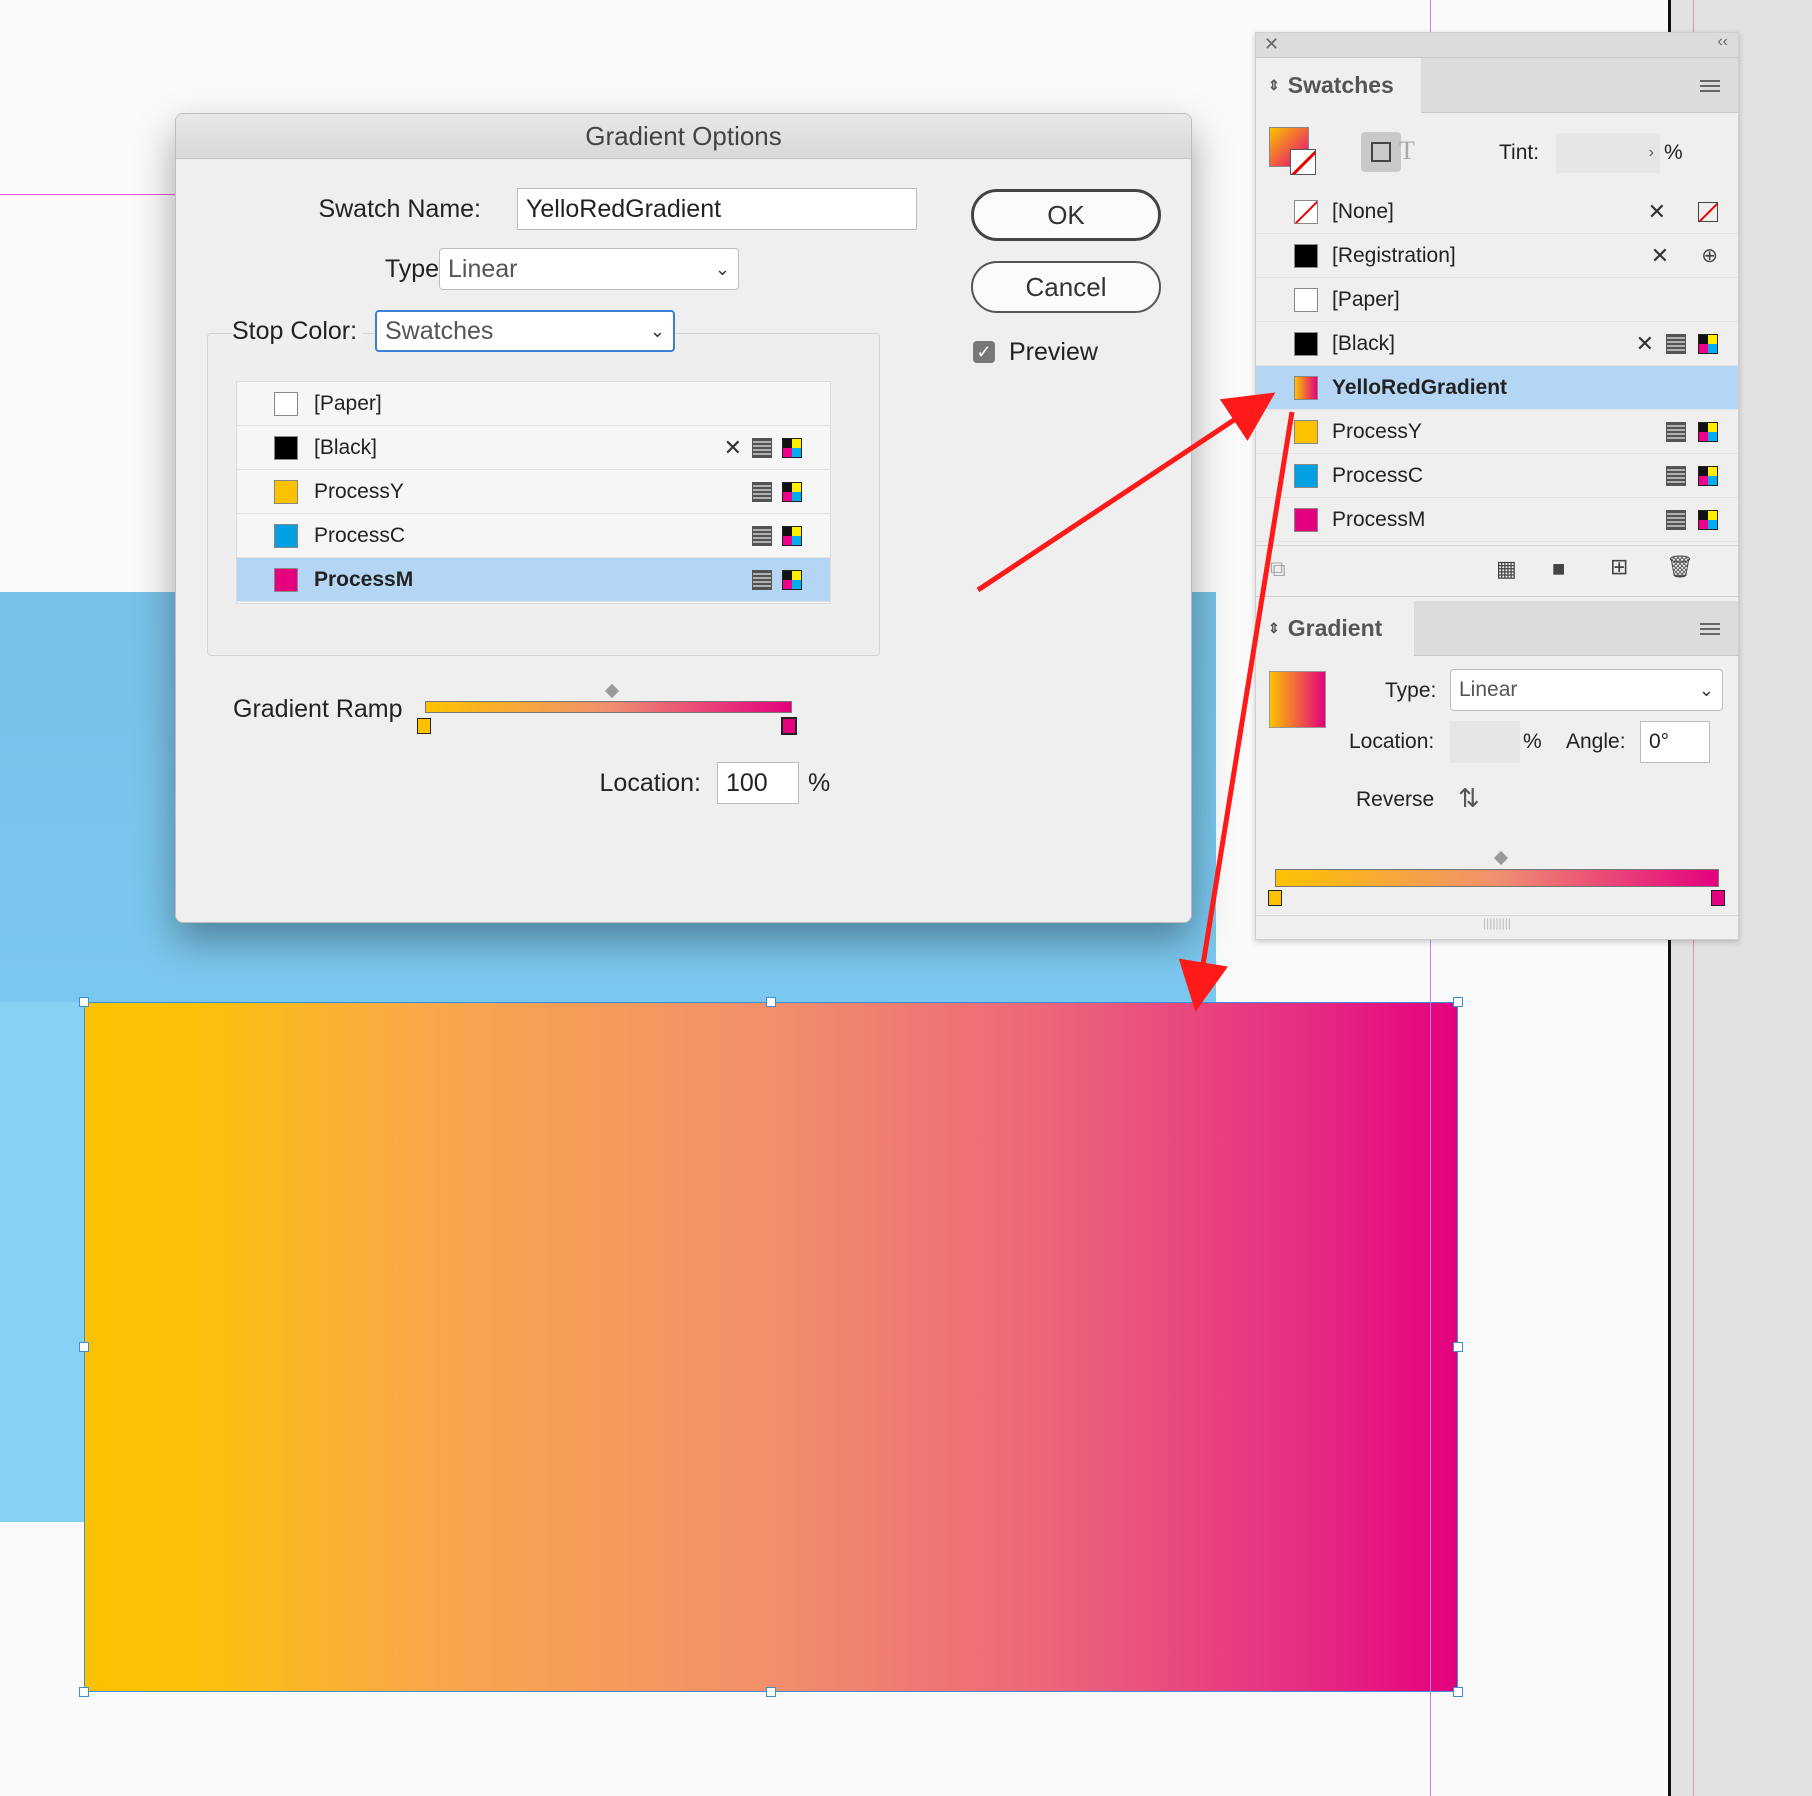  What do you see at coordinates (1236, 711) in the screenshot?
I see `arrow-to-frame` at bounding box center [1236, 711].